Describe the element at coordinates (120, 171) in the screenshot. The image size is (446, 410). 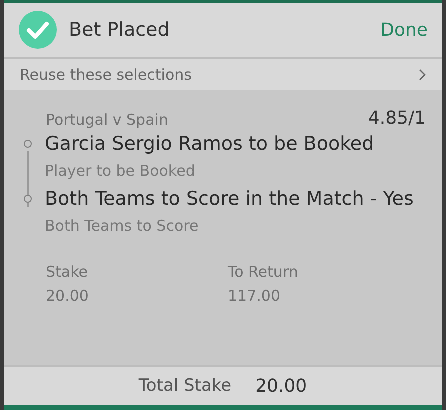
I see `market-name: Player to be Booked` at that location.